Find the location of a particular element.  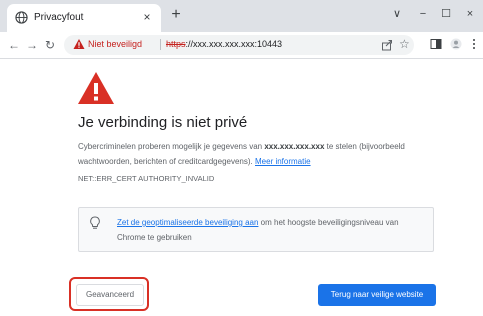

tab-search-icon: ∨ is located at coordinates (397, 14).